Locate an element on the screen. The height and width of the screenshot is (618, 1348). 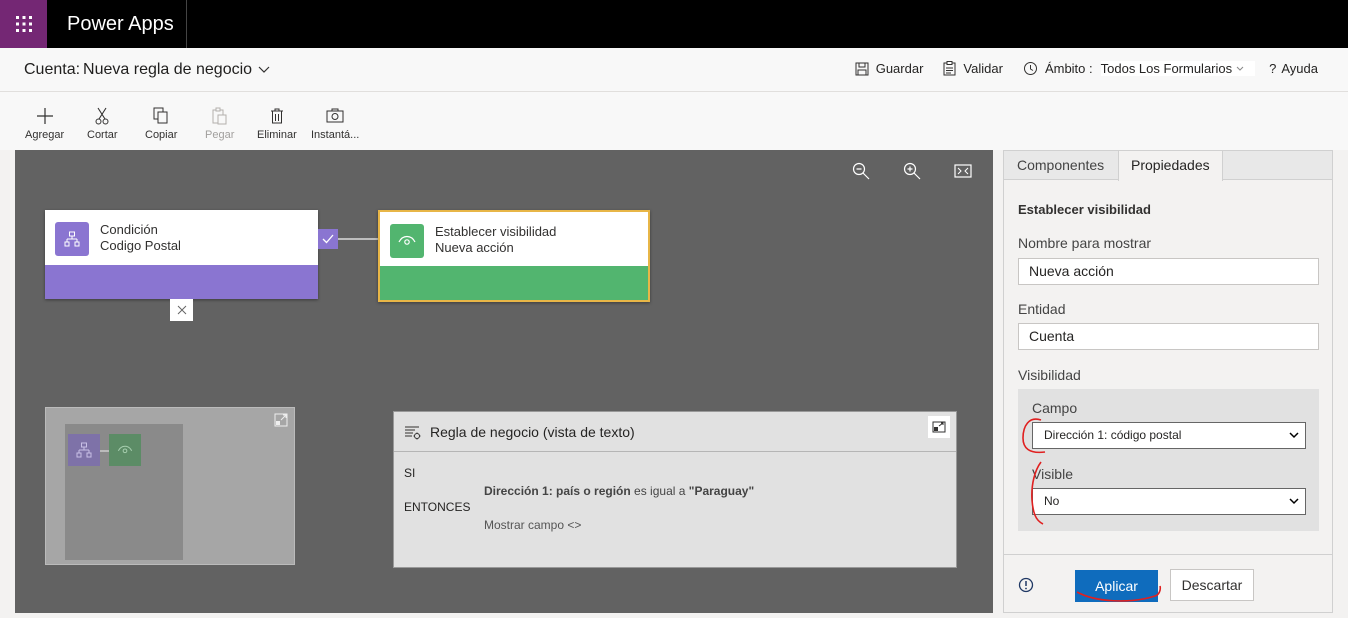
app-name: Power Apps is located at coordinates (120, 24).